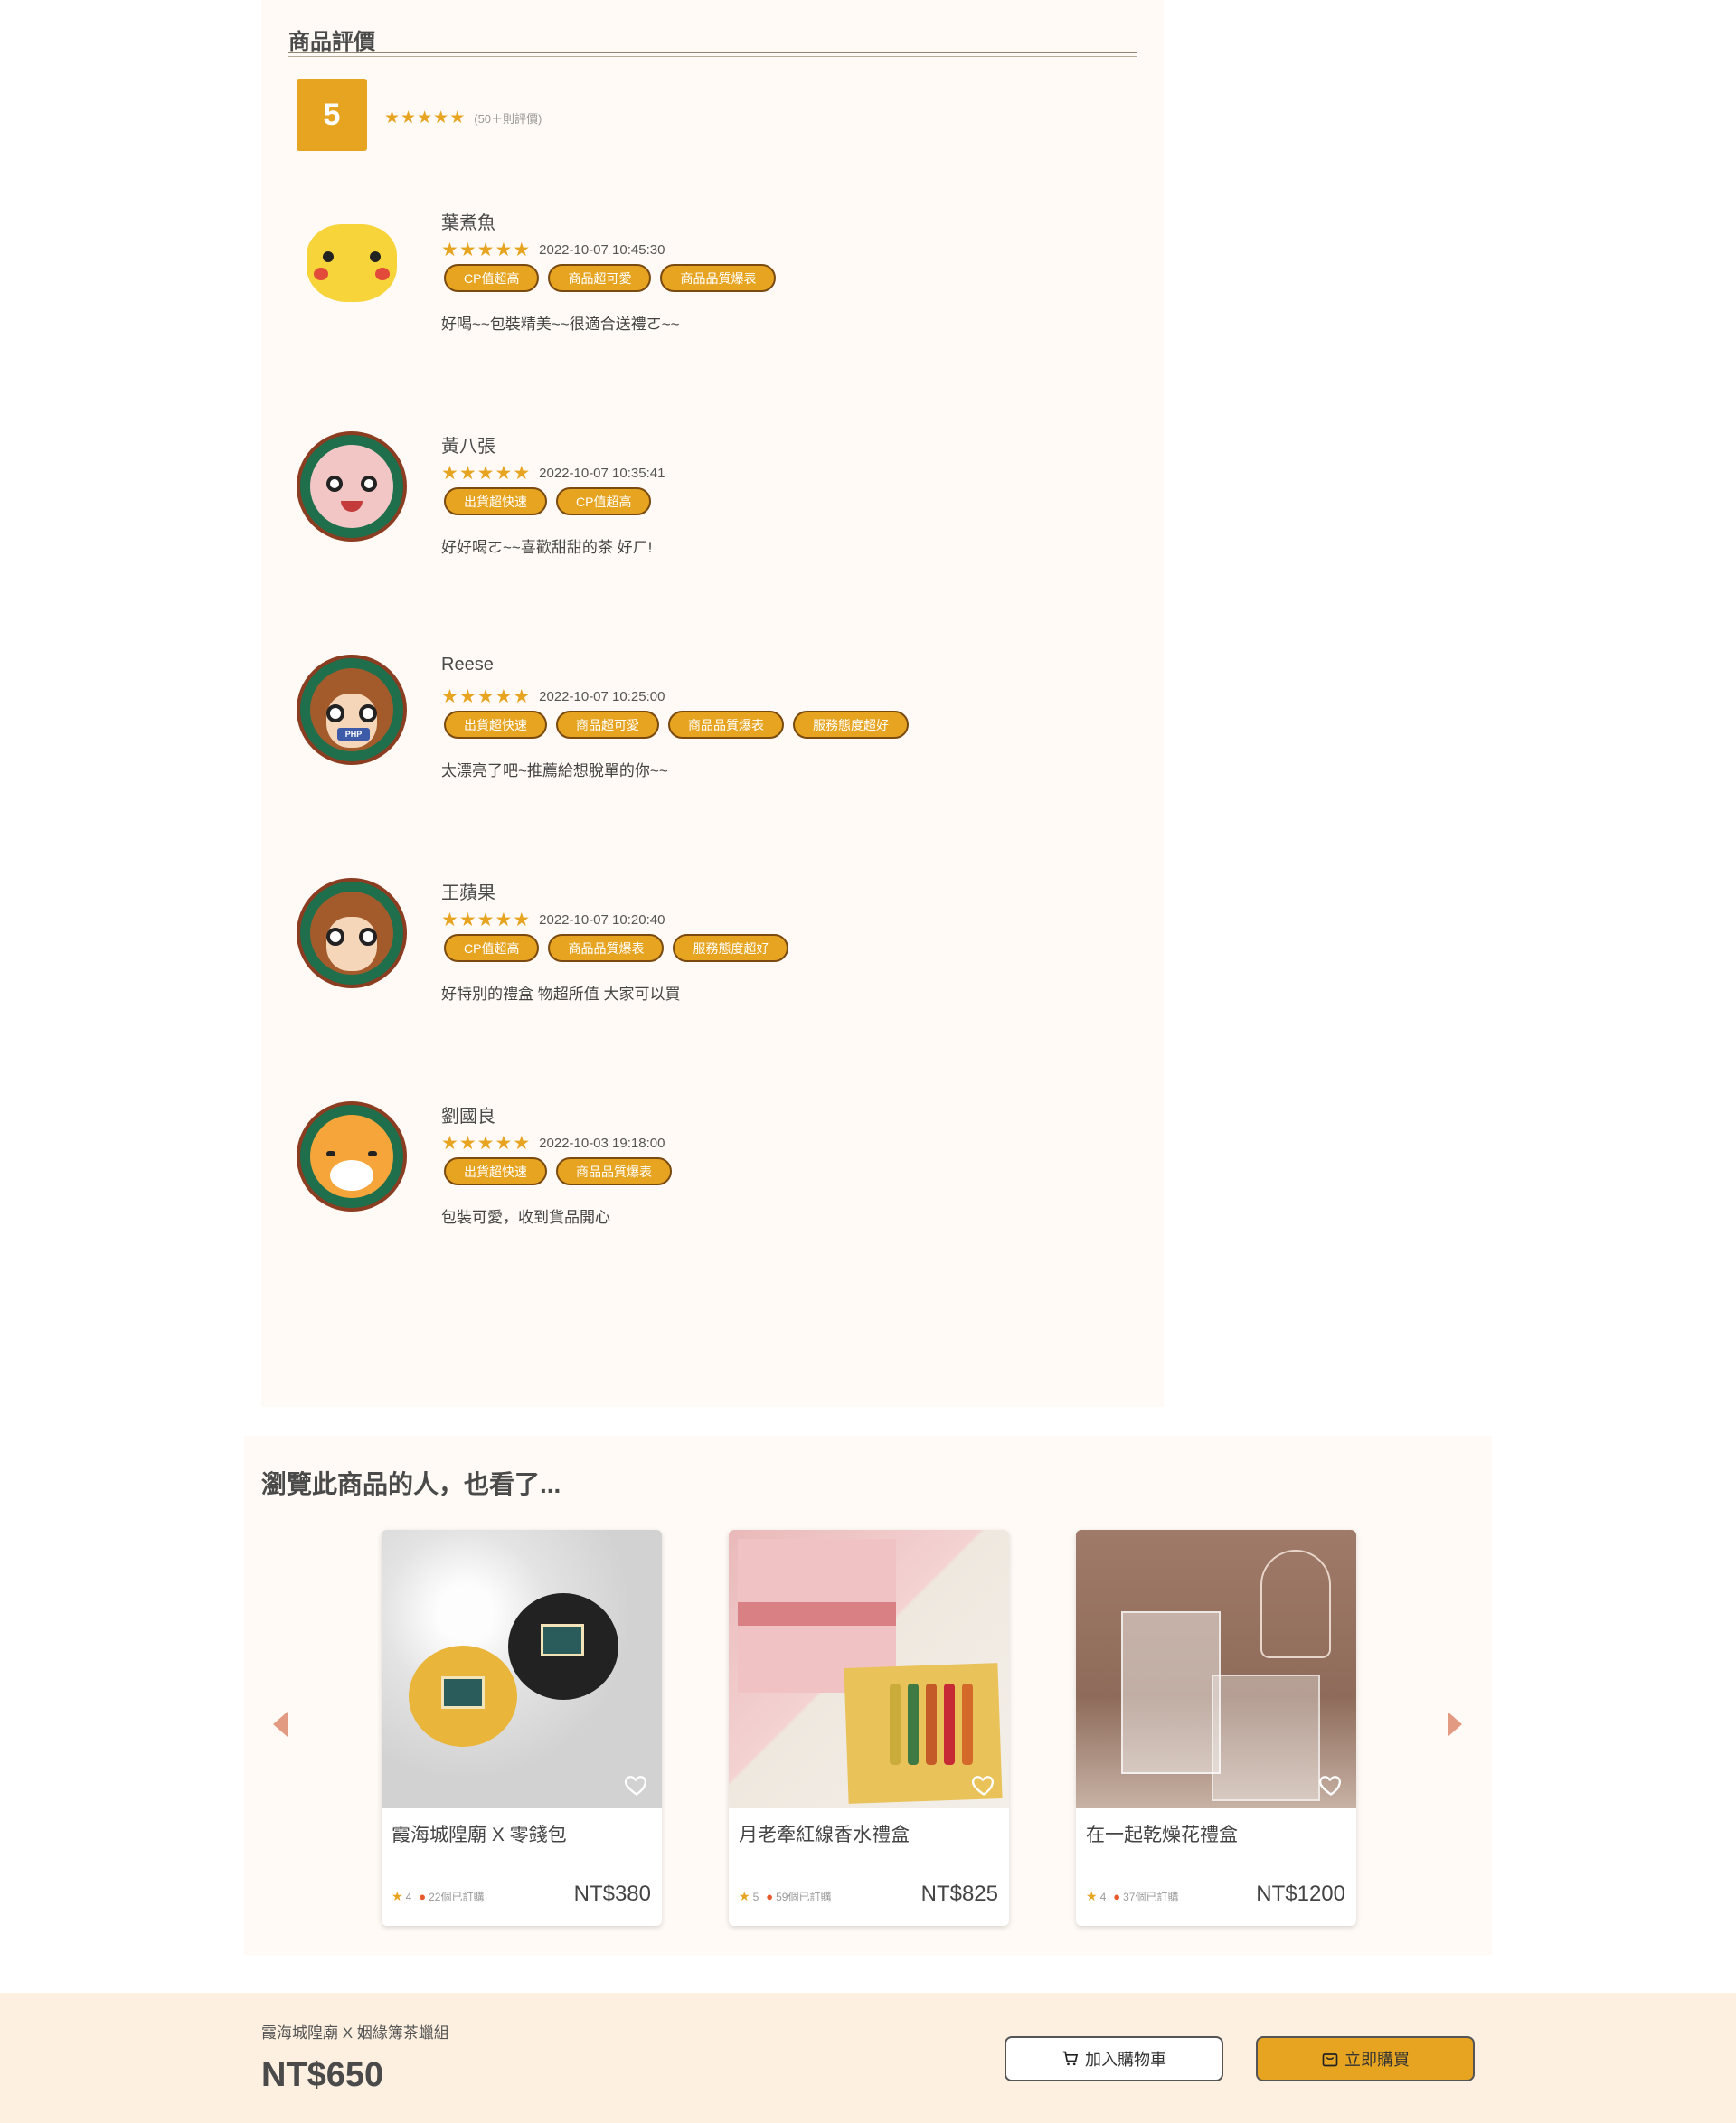 This screenshot has width=1736, height=2123. What do you see at coordinates (1151, 1897) in the screenshot?
I see `product-sold: 37個已訂購` at bounding box center [1151, 1897].